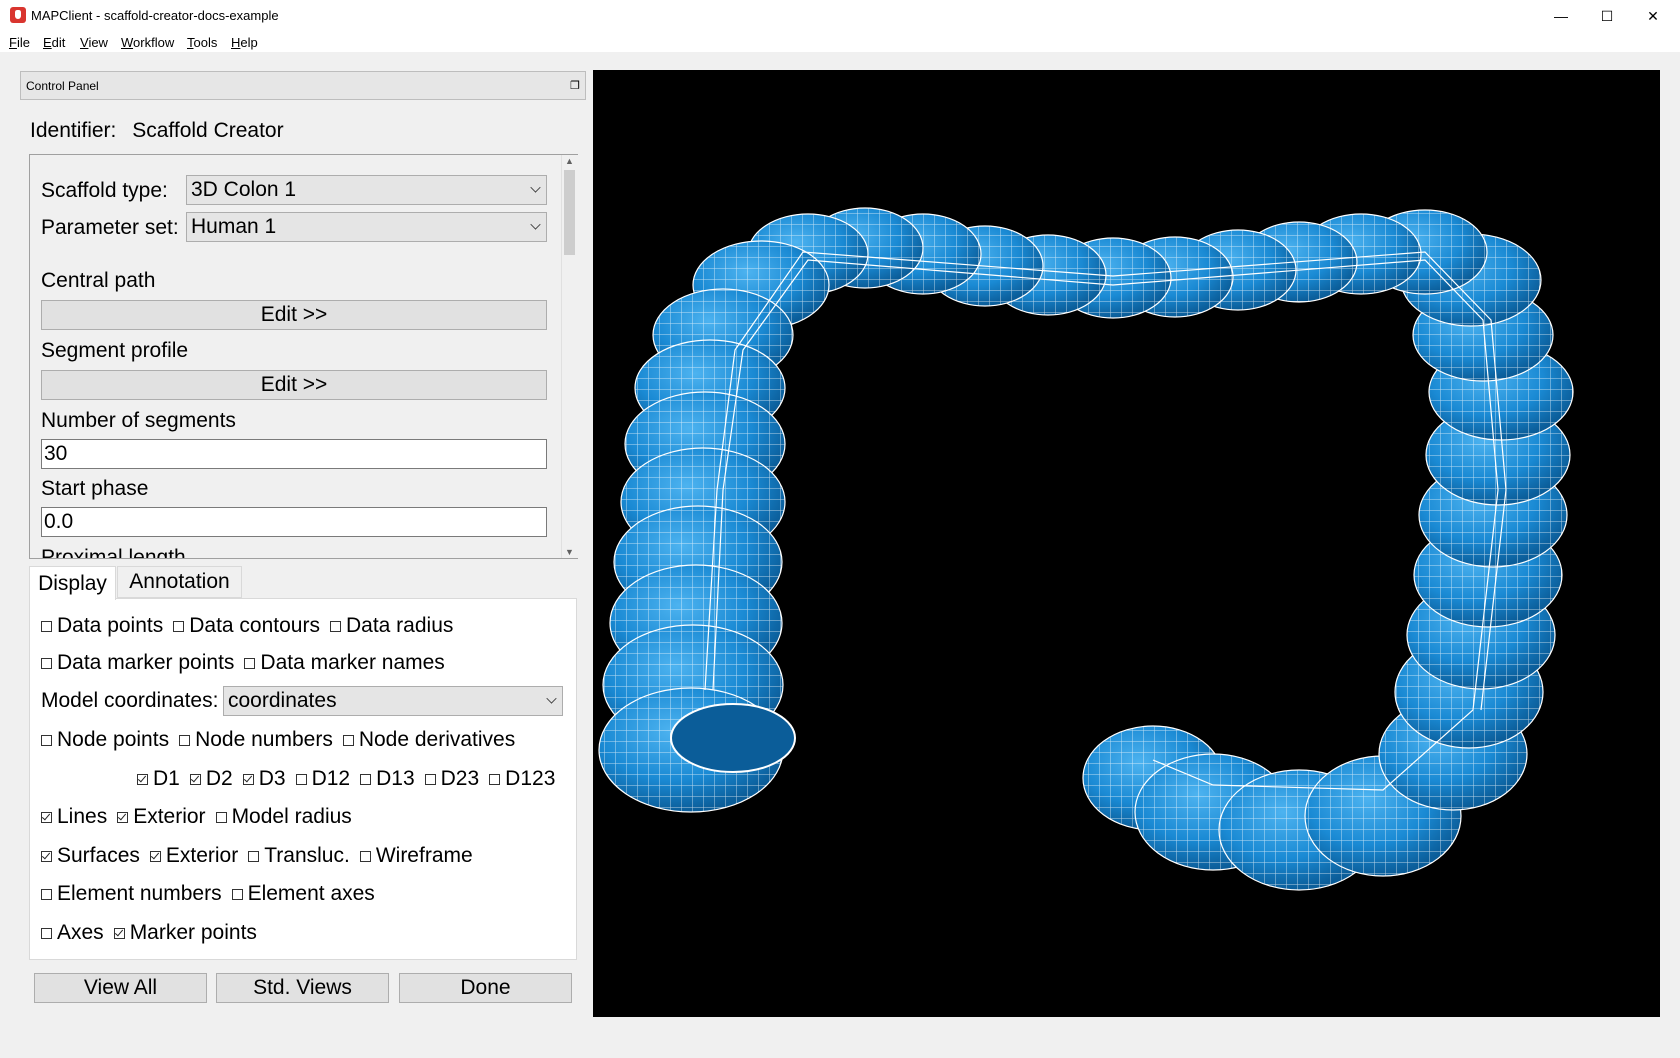 This screenshot has height=1058, width=1680. I want to click on model-coordinates-select: coordinates, so click(393, 701).